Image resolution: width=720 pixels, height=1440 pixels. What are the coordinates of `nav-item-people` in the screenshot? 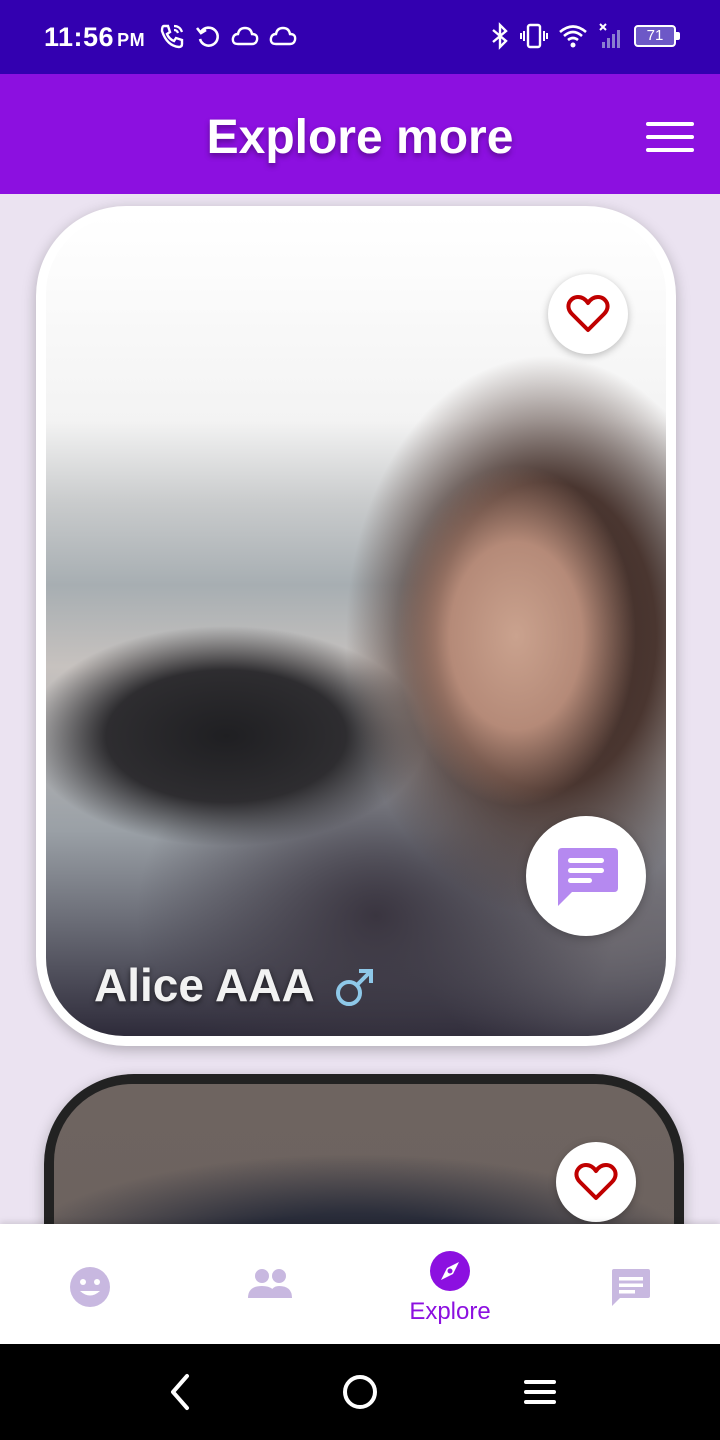 It's located at (270, 1284).